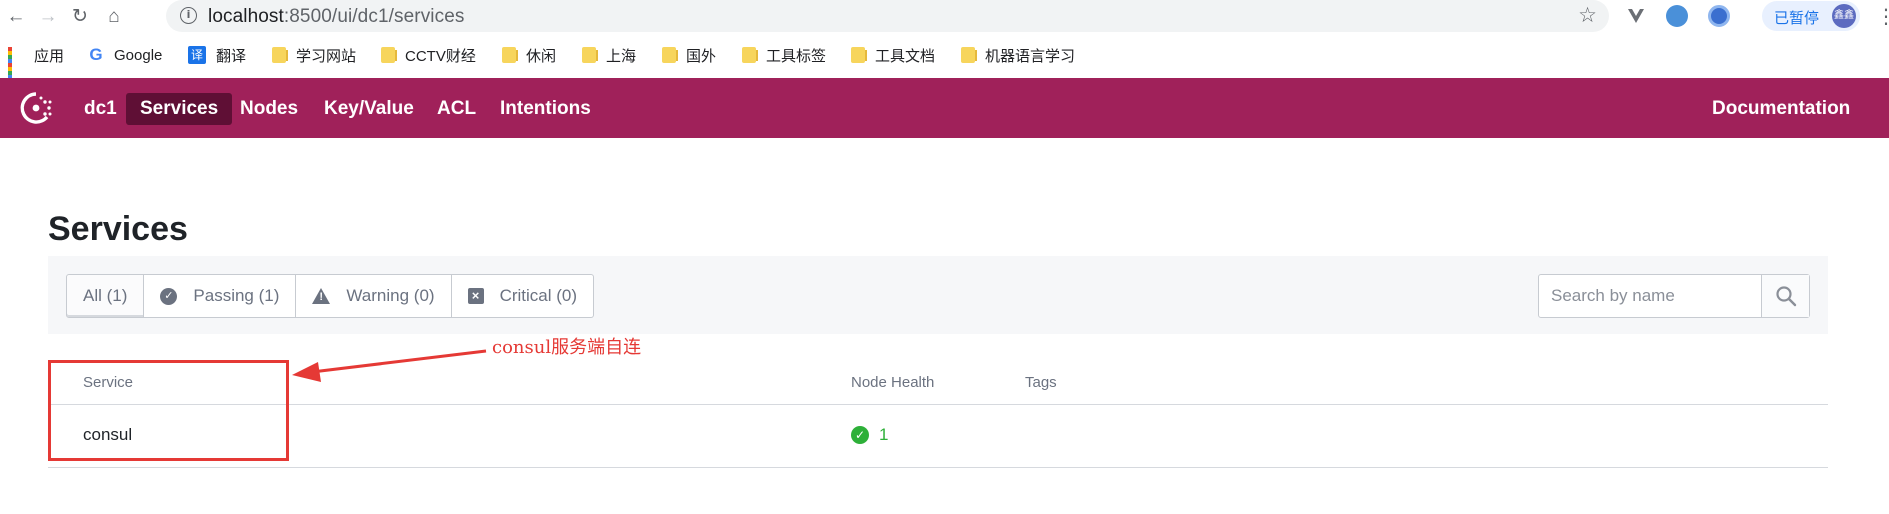  Describe the element at coordinates (869, 435) in the screenshot. I see `node-health-cell: ✓ 1` at that location.